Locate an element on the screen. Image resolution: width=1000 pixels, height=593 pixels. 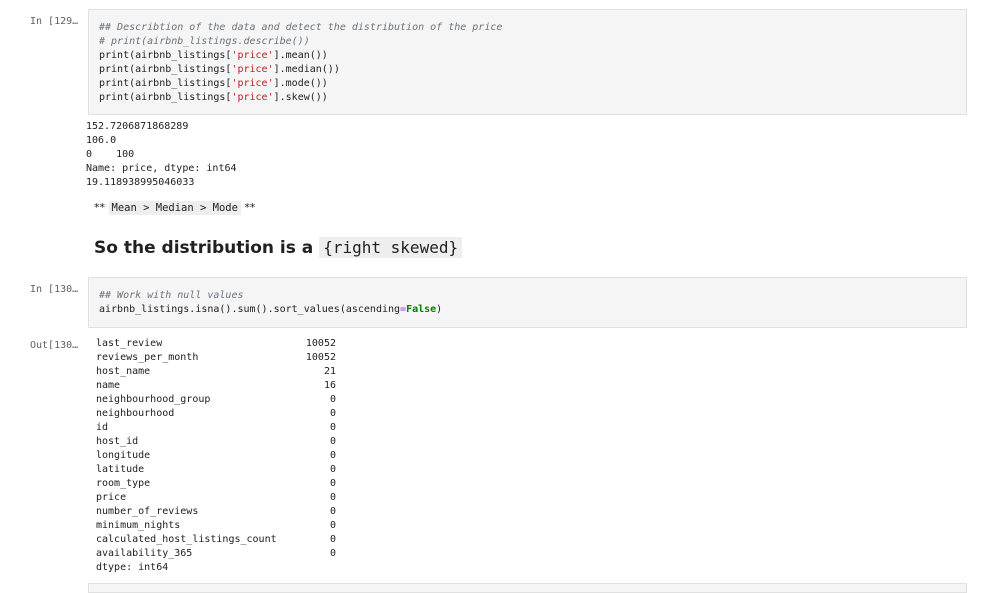
series-row: longitude 0 is located at coordinates (216, 456).